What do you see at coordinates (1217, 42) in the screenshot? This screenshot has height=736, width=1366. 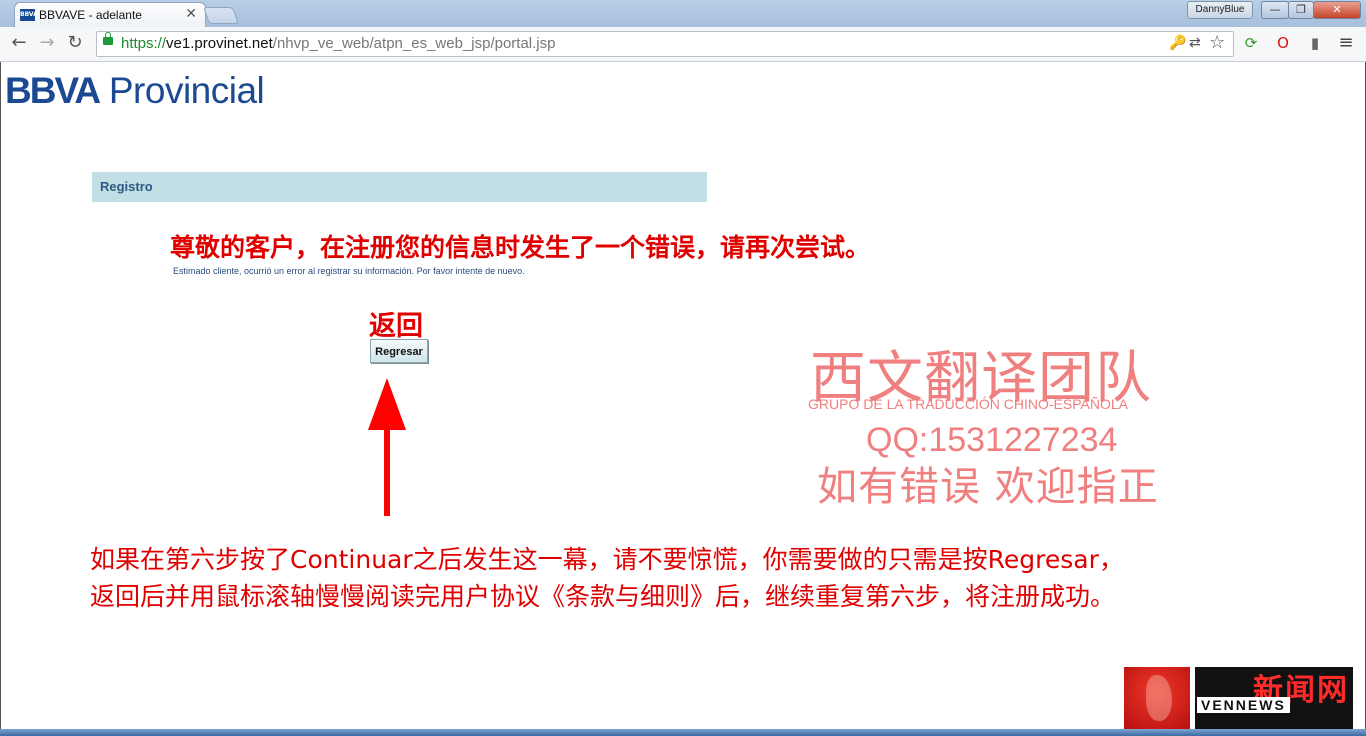 I see `bookmark-star-icon: ☆` at bounding box center [1217, 42].